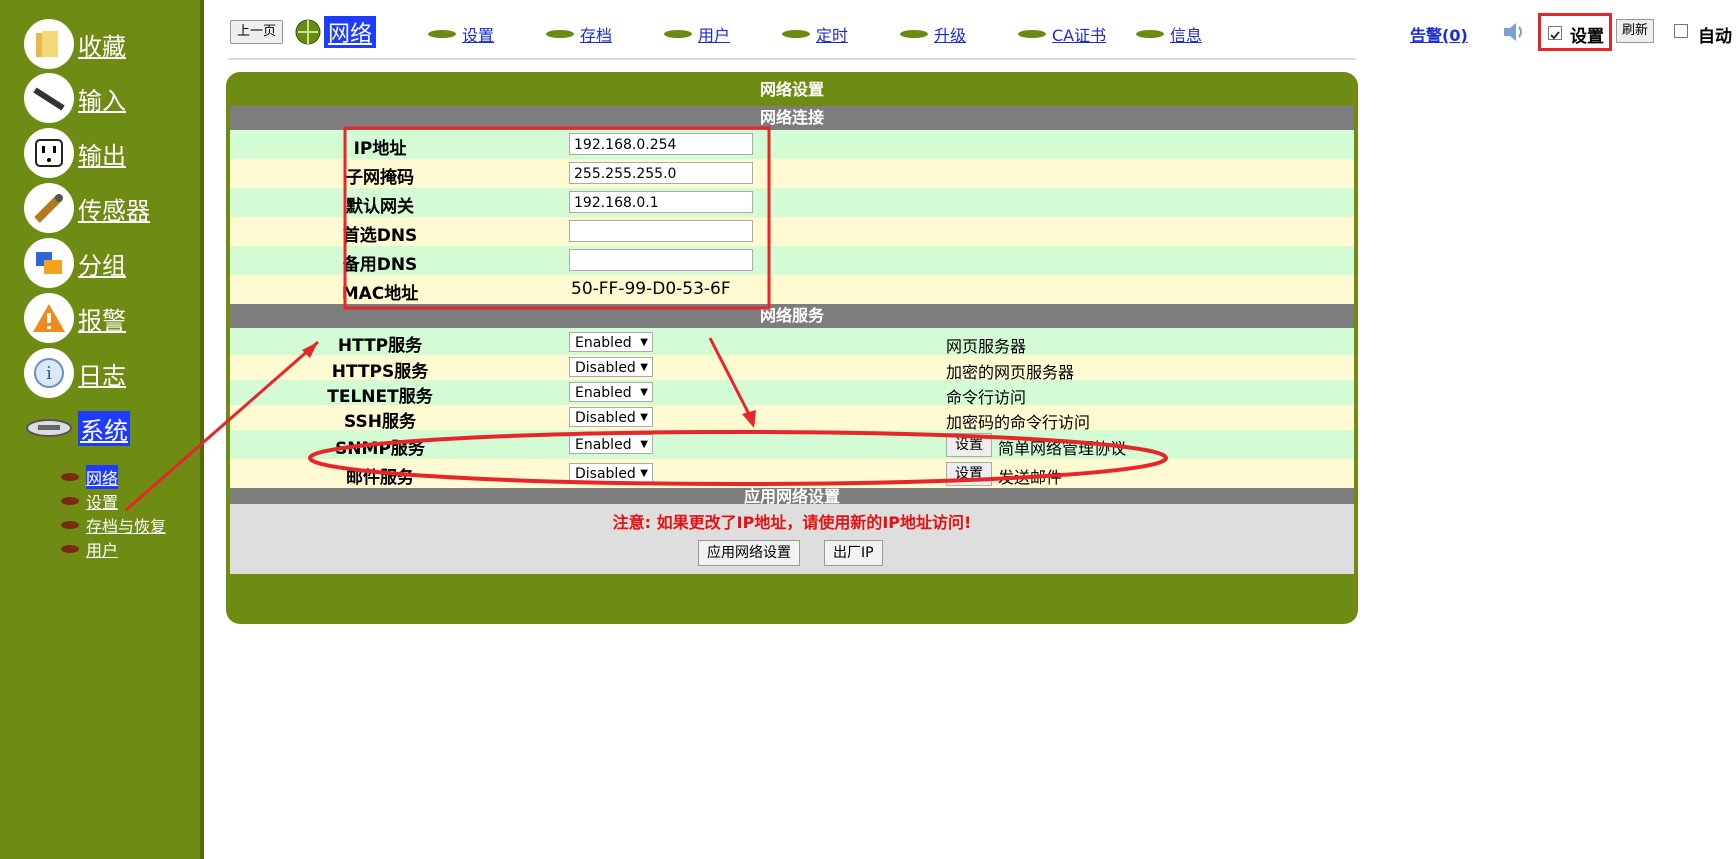 This screenshot has height=859, width=1736. What do you see at coordinates (792, 59) in the screenshot?
I see `nav-divider` at bounding box center [792, 59].